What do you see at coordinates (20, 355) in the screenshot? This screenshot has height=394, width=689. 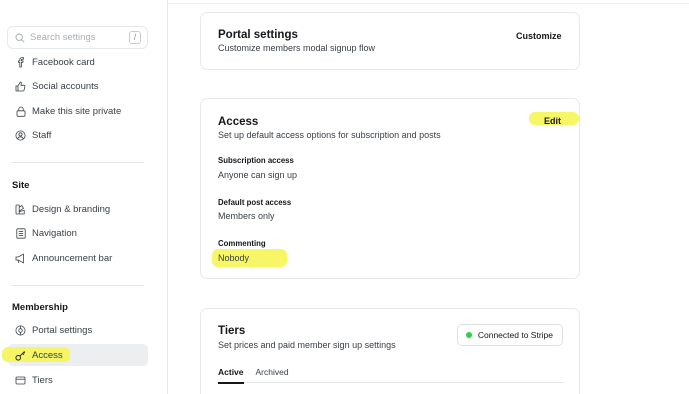 I see `key-icon` at bounding box center [20, 355].